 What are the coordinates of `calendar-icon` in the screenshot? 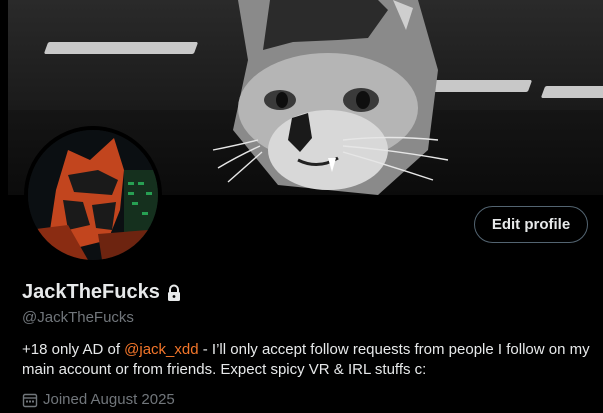 It's located at (30, 400).